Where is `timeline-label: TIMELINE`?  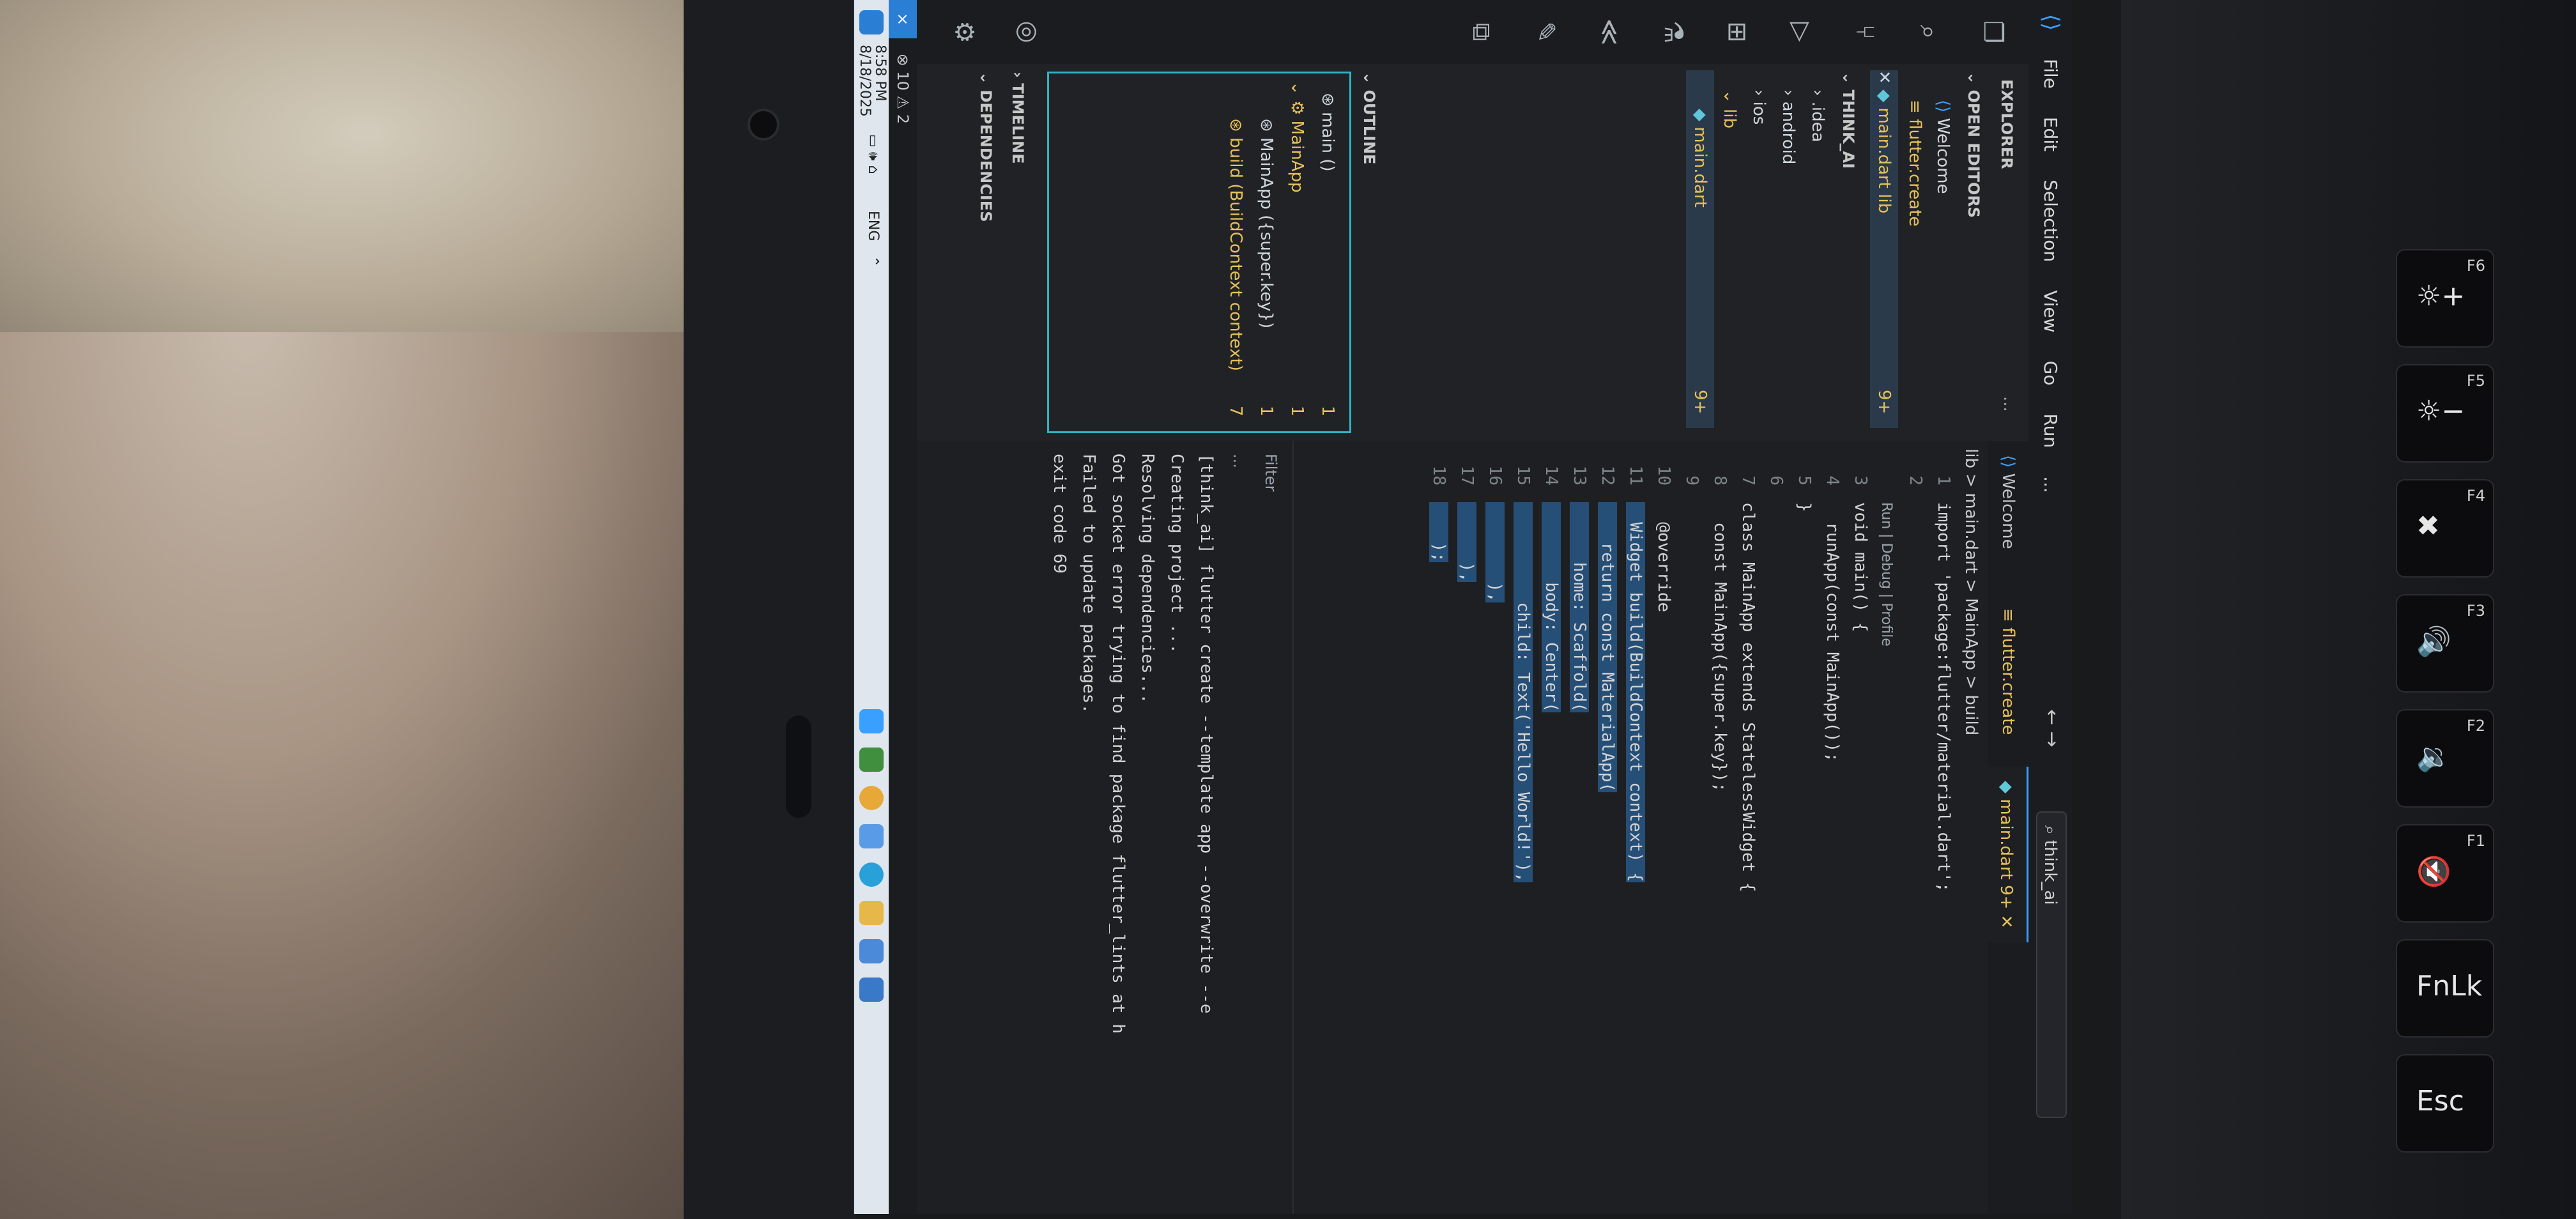
timeline-label: TIMELINE is located at coordinates (1018, 123).